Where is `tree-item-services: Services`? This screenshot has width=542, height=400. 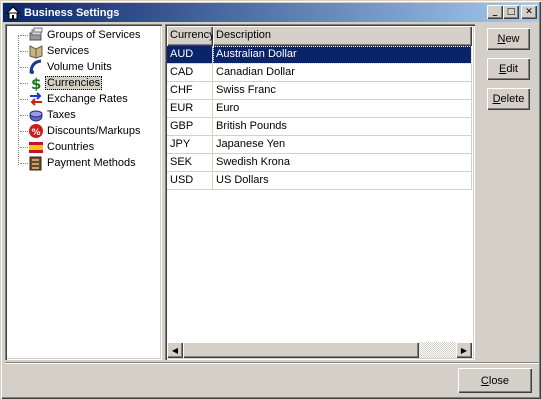
tree-item-services: Services is located at coordinates (83, 51).